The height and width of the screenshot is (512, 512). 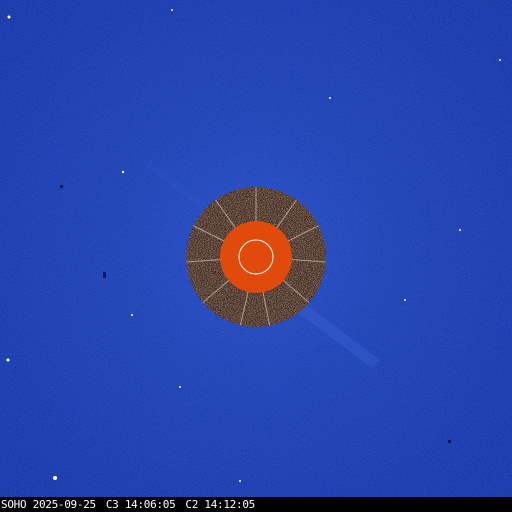 What do you see at coordinates (64, 504) in the screenshot?
I see `date-label: 2025-09-25` at bounding box center [64, 504].